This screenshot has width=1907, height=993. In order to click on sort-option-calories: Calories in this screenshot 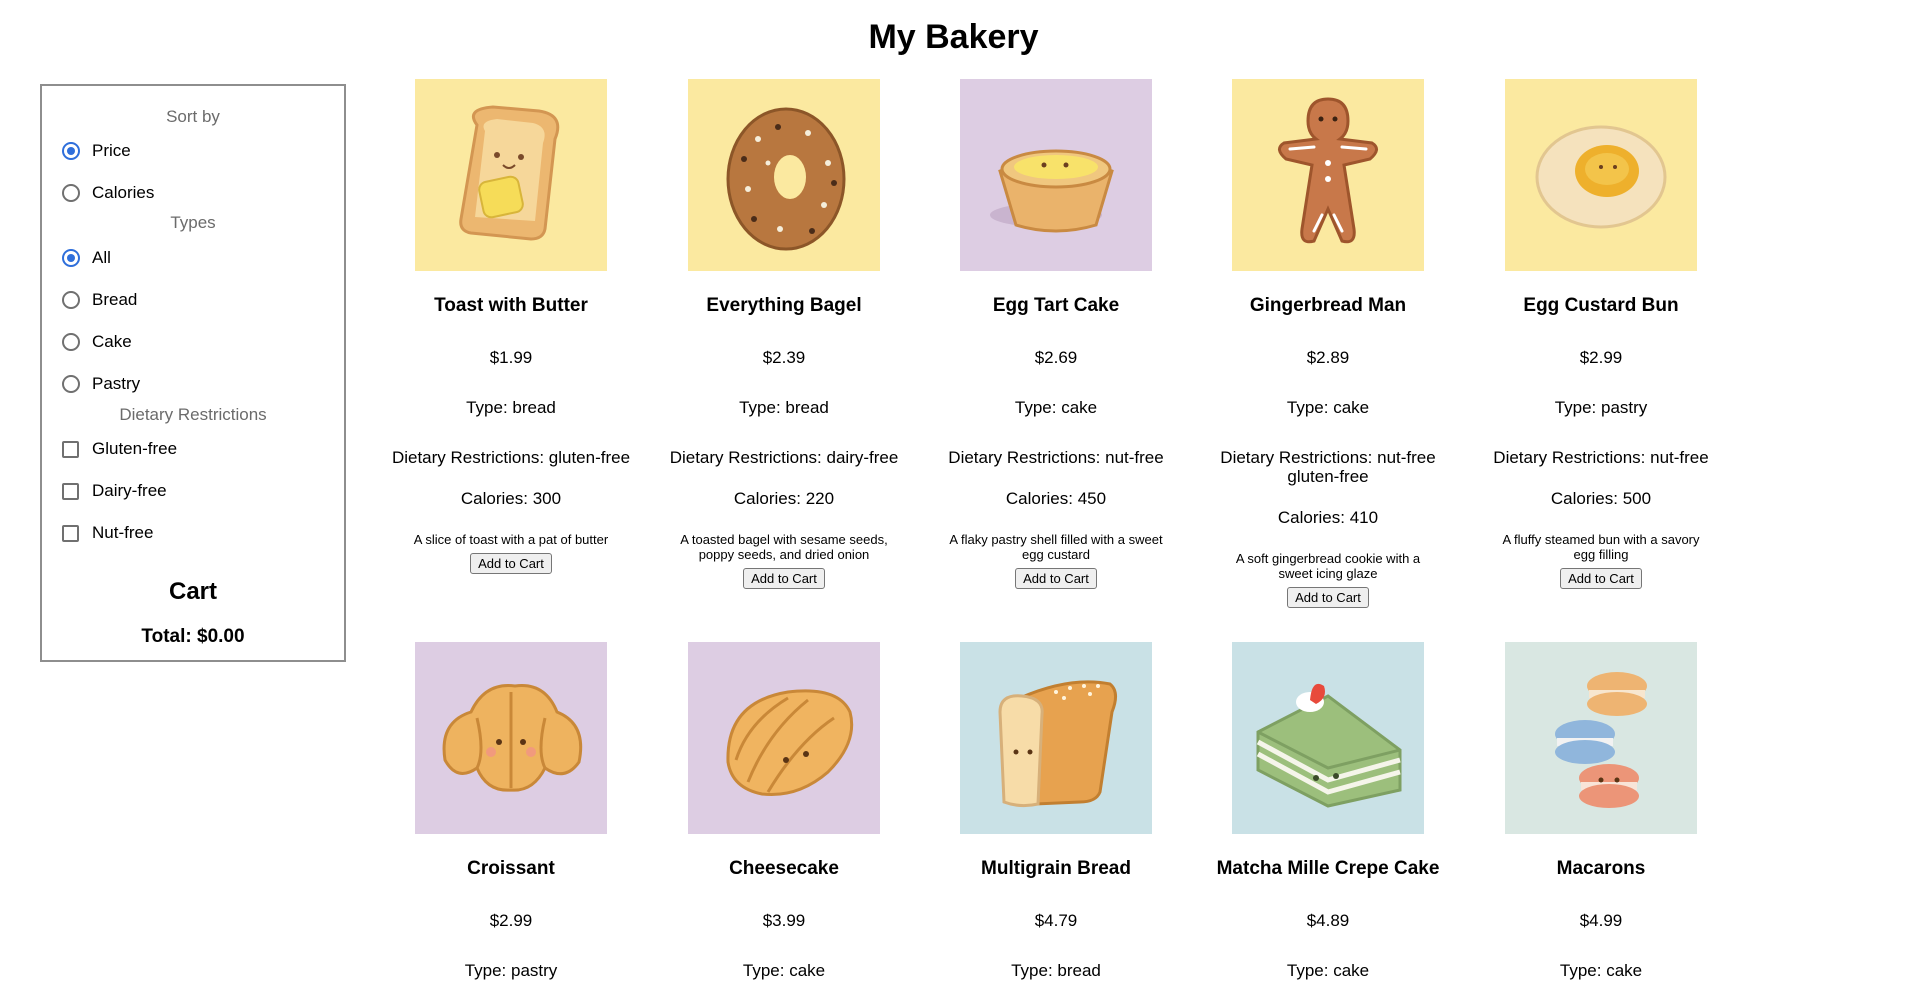, I will do `click(108, 193)`.